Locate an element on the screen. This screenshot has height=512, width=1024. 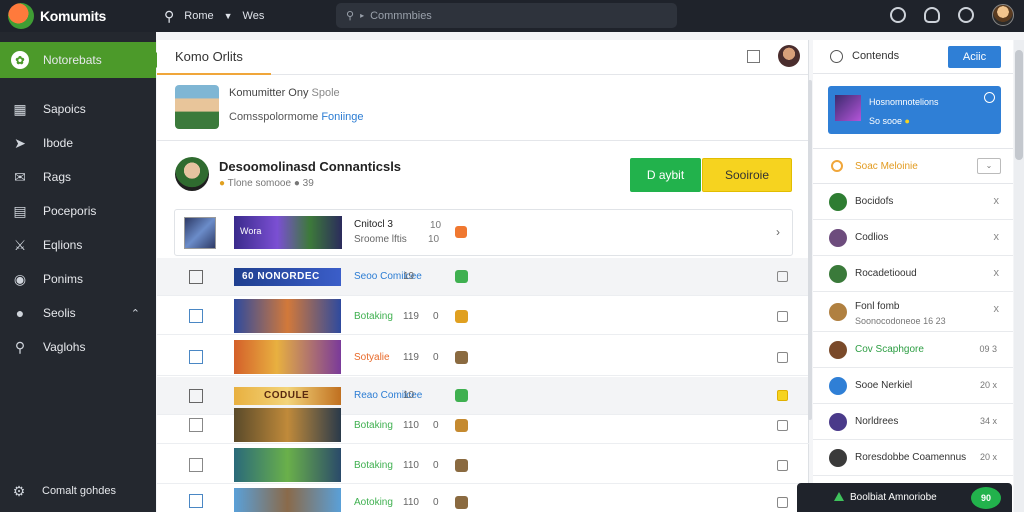
sidebar-item-4: ▤ Poceporis is located at coordinates (78, 211).